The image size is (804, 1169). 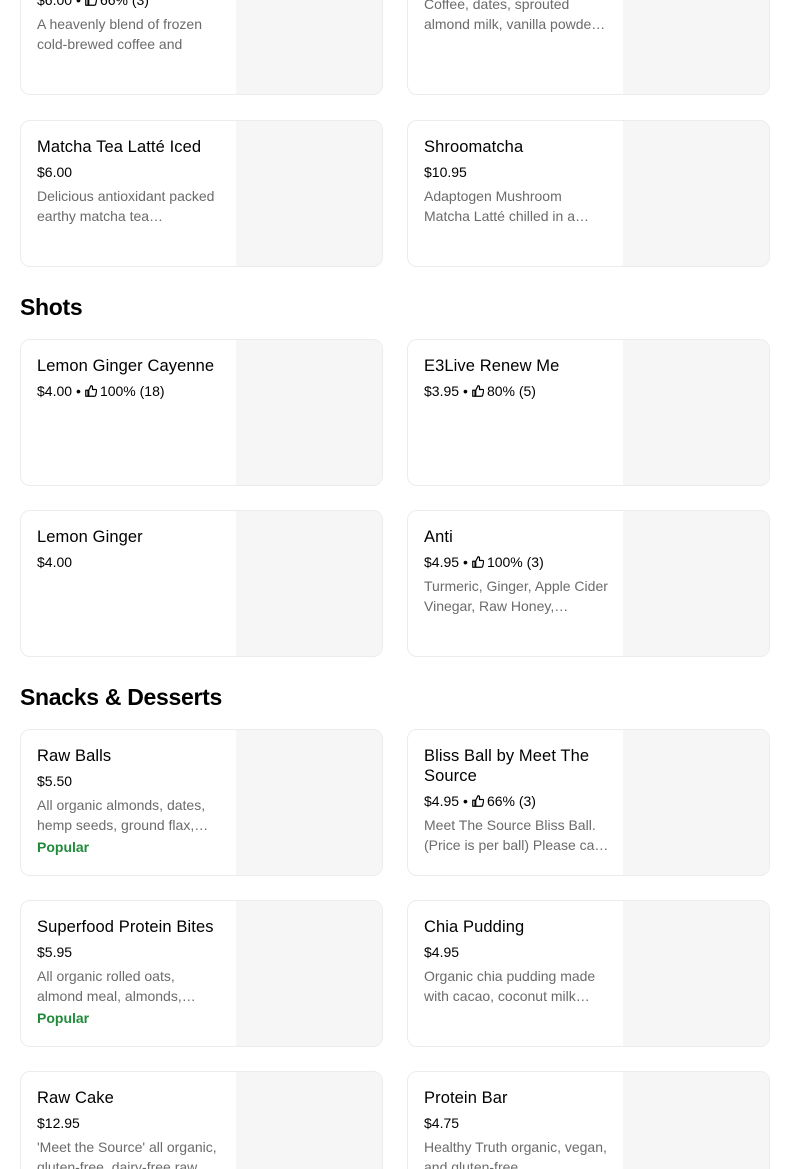 I want to click on item-meta: $3.95 • 80% (5), so click(x=517, y=391).